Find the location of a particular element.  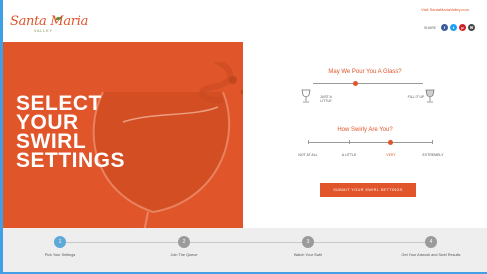

logo: Santa Maria VALLEY is located at coordinates (49, 26).